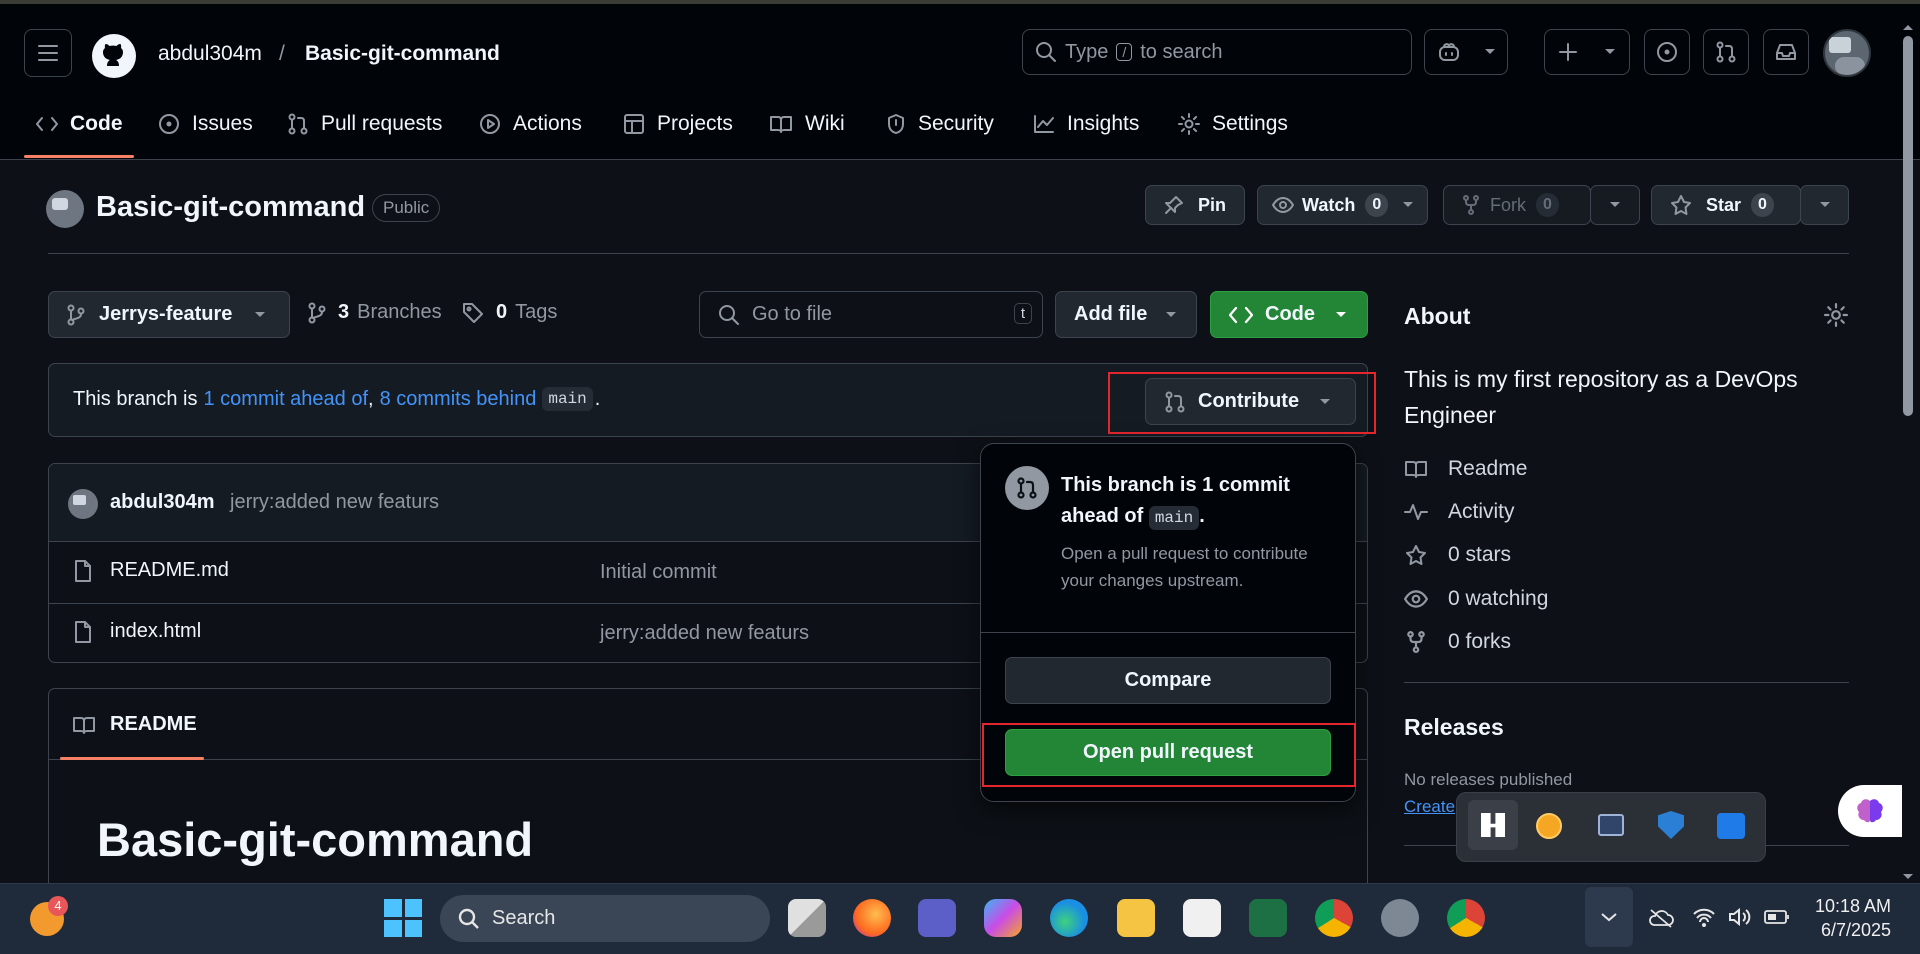 This screenshot has height=954, width=1920. Describe the element at coordinates (151, 570) in the screenshot. I see `file-row: README.md` at that location.